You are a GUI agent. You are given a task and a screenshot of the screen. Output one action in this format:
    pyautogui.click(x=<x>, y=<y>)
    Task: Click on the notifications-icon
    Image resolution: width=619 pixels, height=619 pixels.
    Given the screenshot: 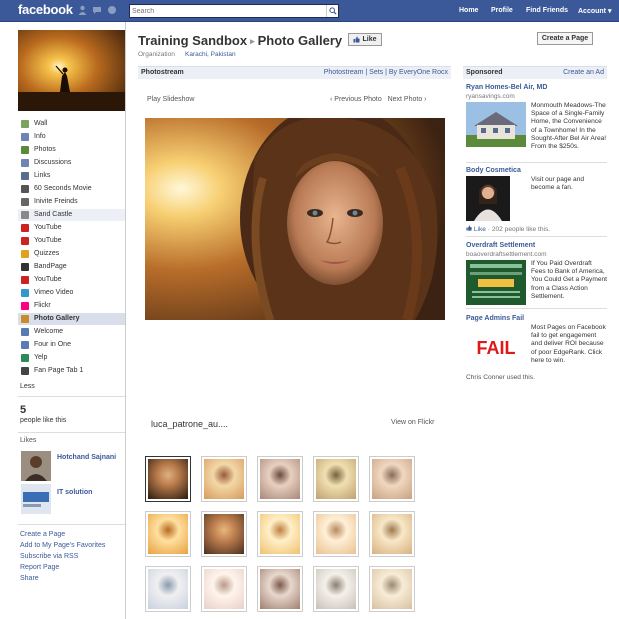 What is the action you would take?
    pyautogui.click(x=111, y=10)
    